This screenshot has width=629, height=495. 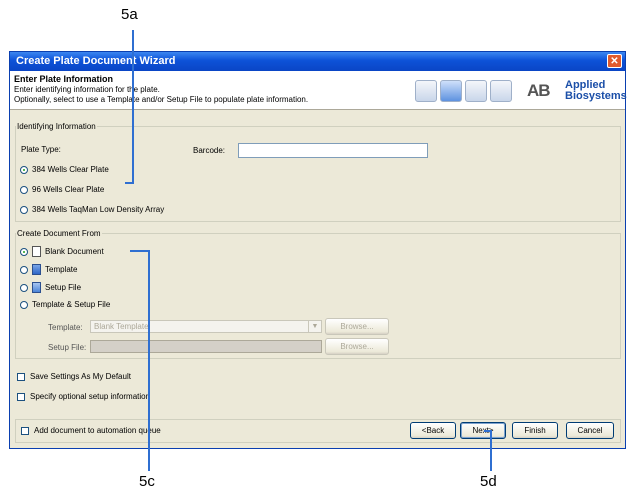 What do you see at coordinates (90, 396) in the screenshot?
I see `checkbox-label: Specify optional setup information` at bounding box center [90, 396].